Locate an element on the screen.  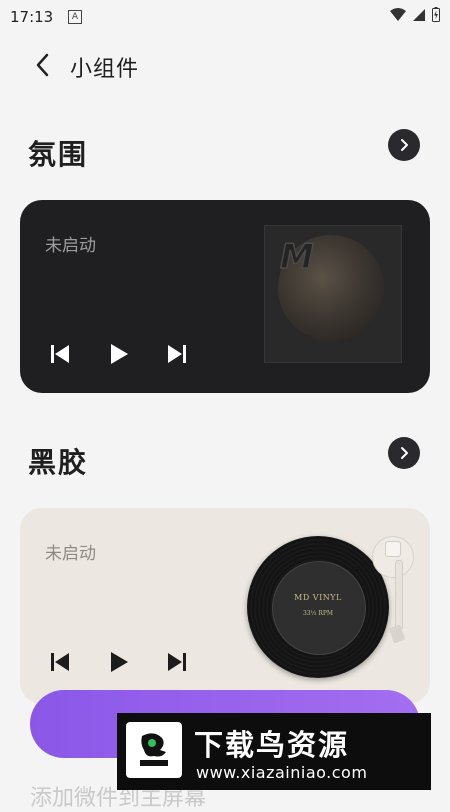
album-art-letter: M is located at coordinates (296, 257).